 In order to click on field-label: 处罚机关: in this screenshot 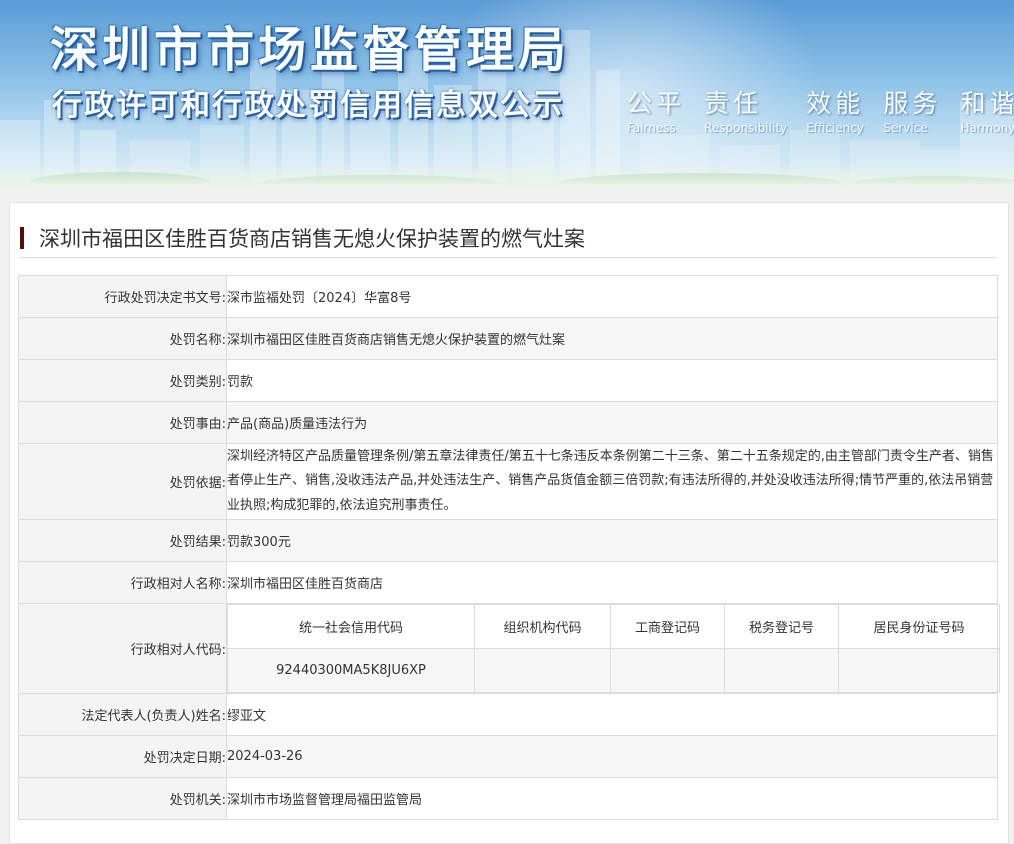, I will do `click(122, 798)`.